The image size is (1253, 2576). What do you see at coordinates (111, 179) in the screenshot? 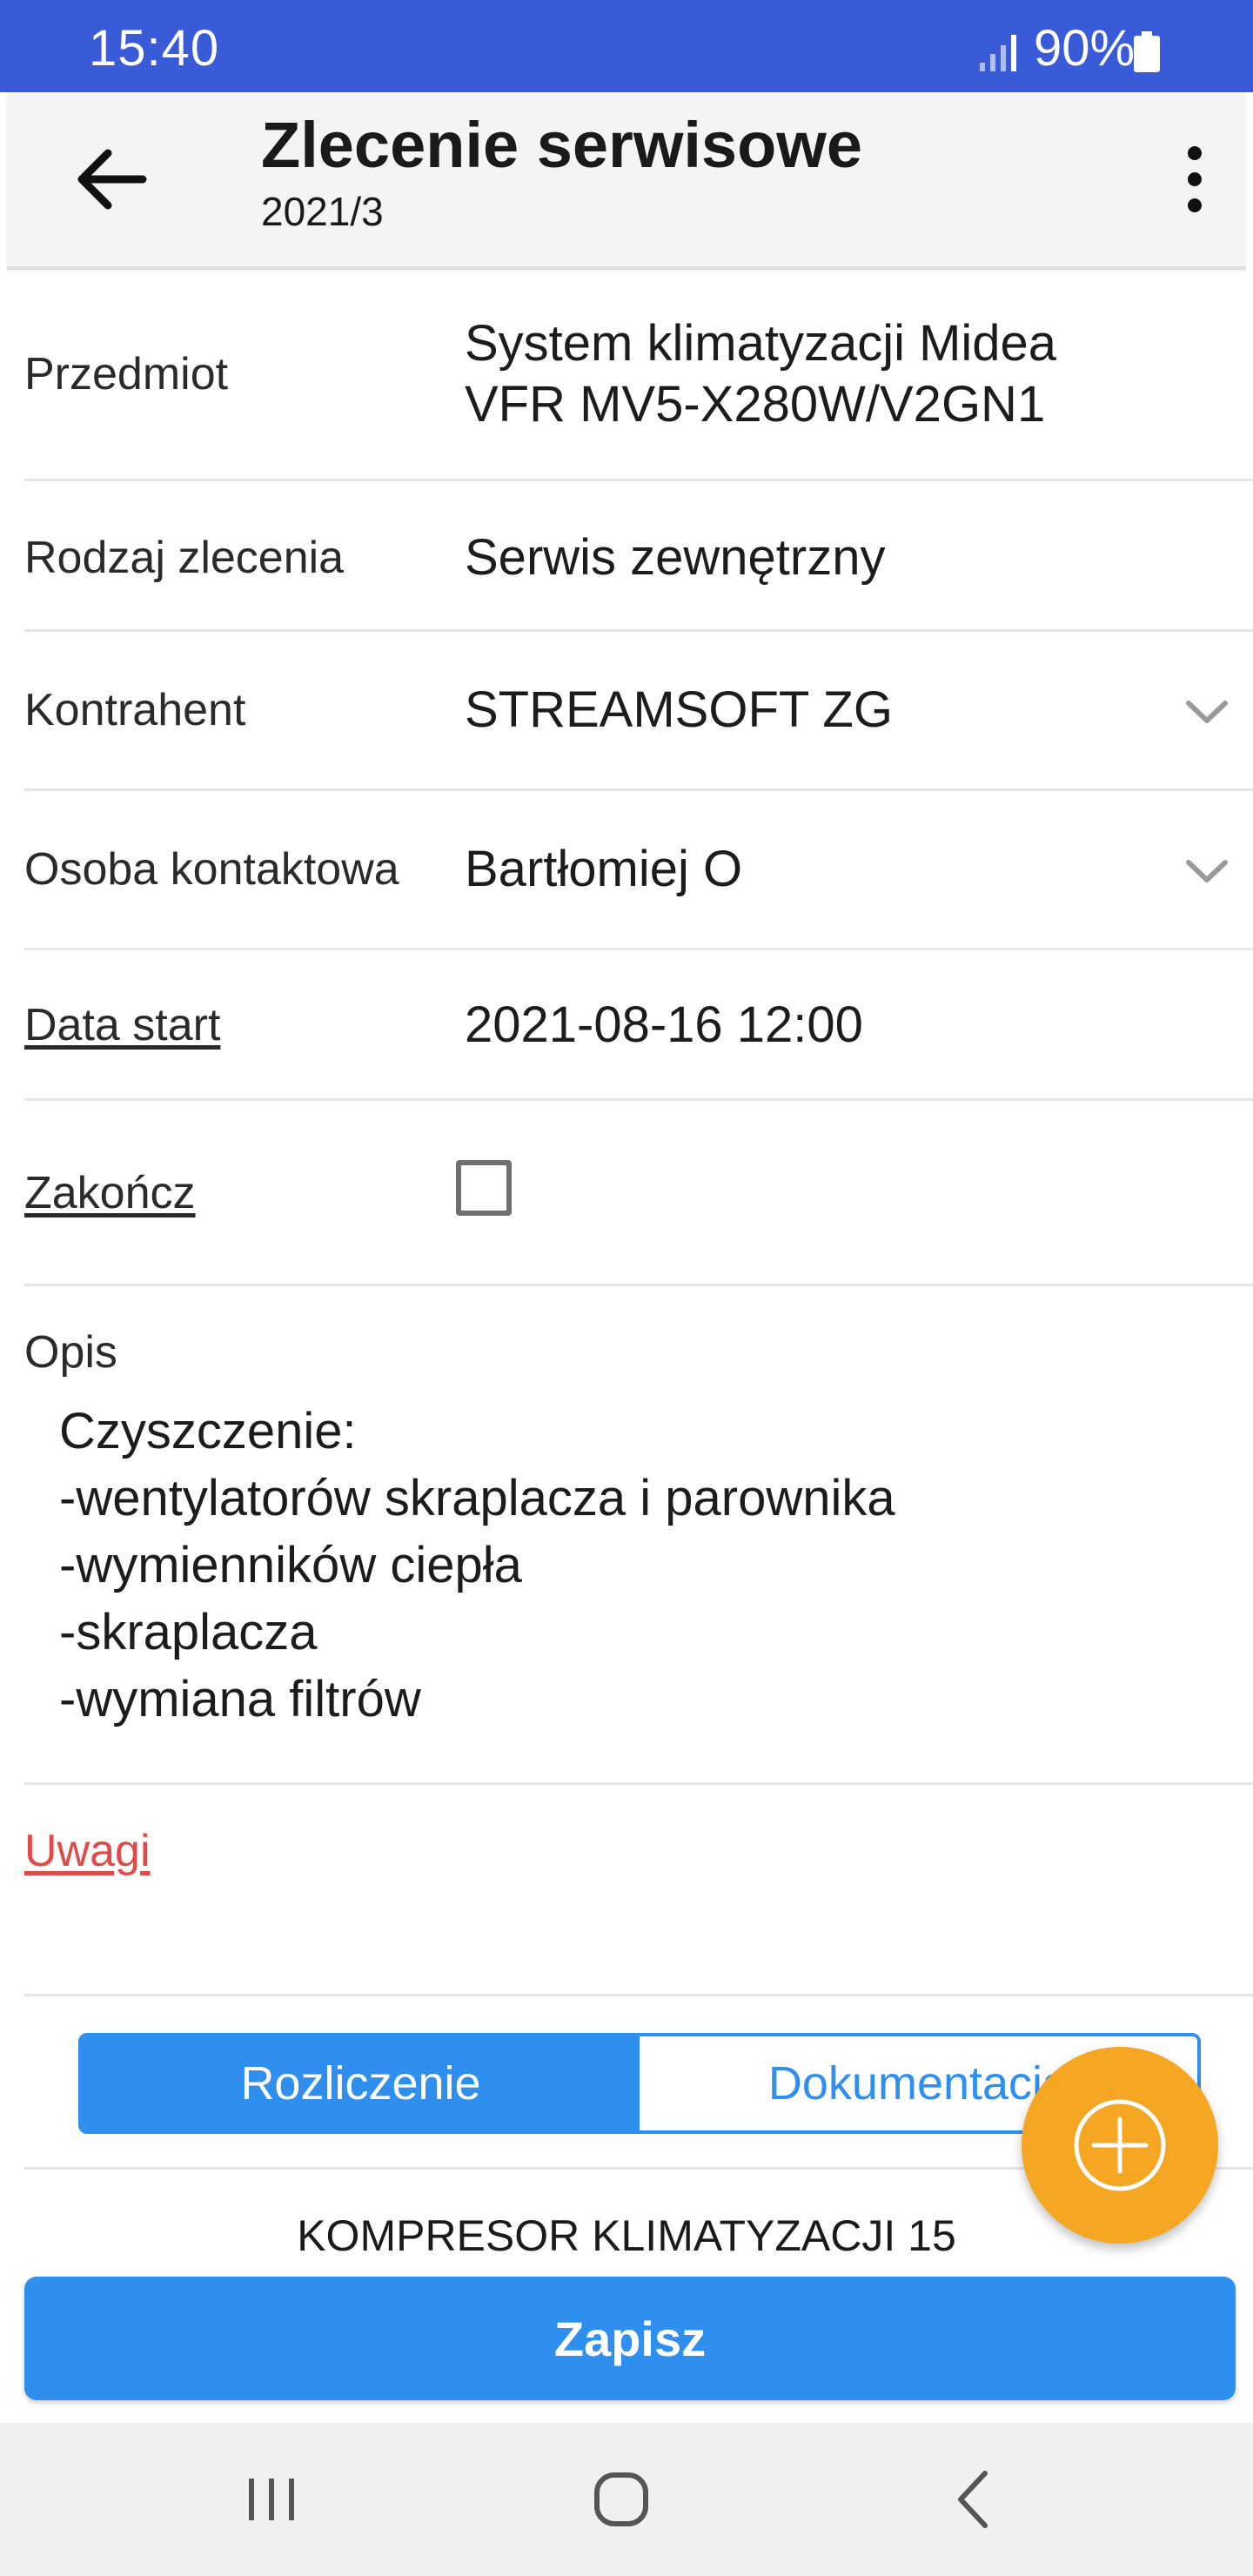
I see `back-arrow-icon` at bounding box center [111, 179].